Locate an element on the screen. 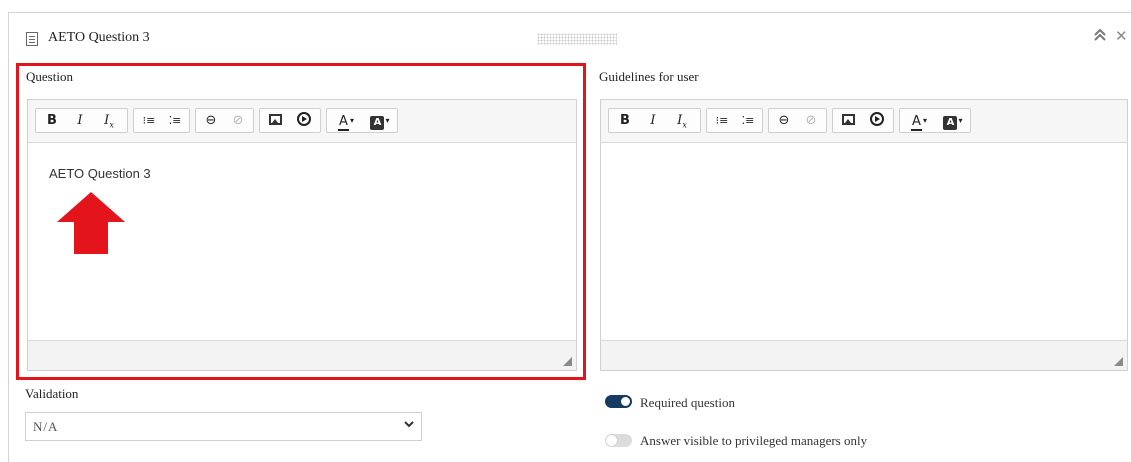 This screenshot has width=1131, height=462. collapse-icon is located at coordinates (1100, 36).